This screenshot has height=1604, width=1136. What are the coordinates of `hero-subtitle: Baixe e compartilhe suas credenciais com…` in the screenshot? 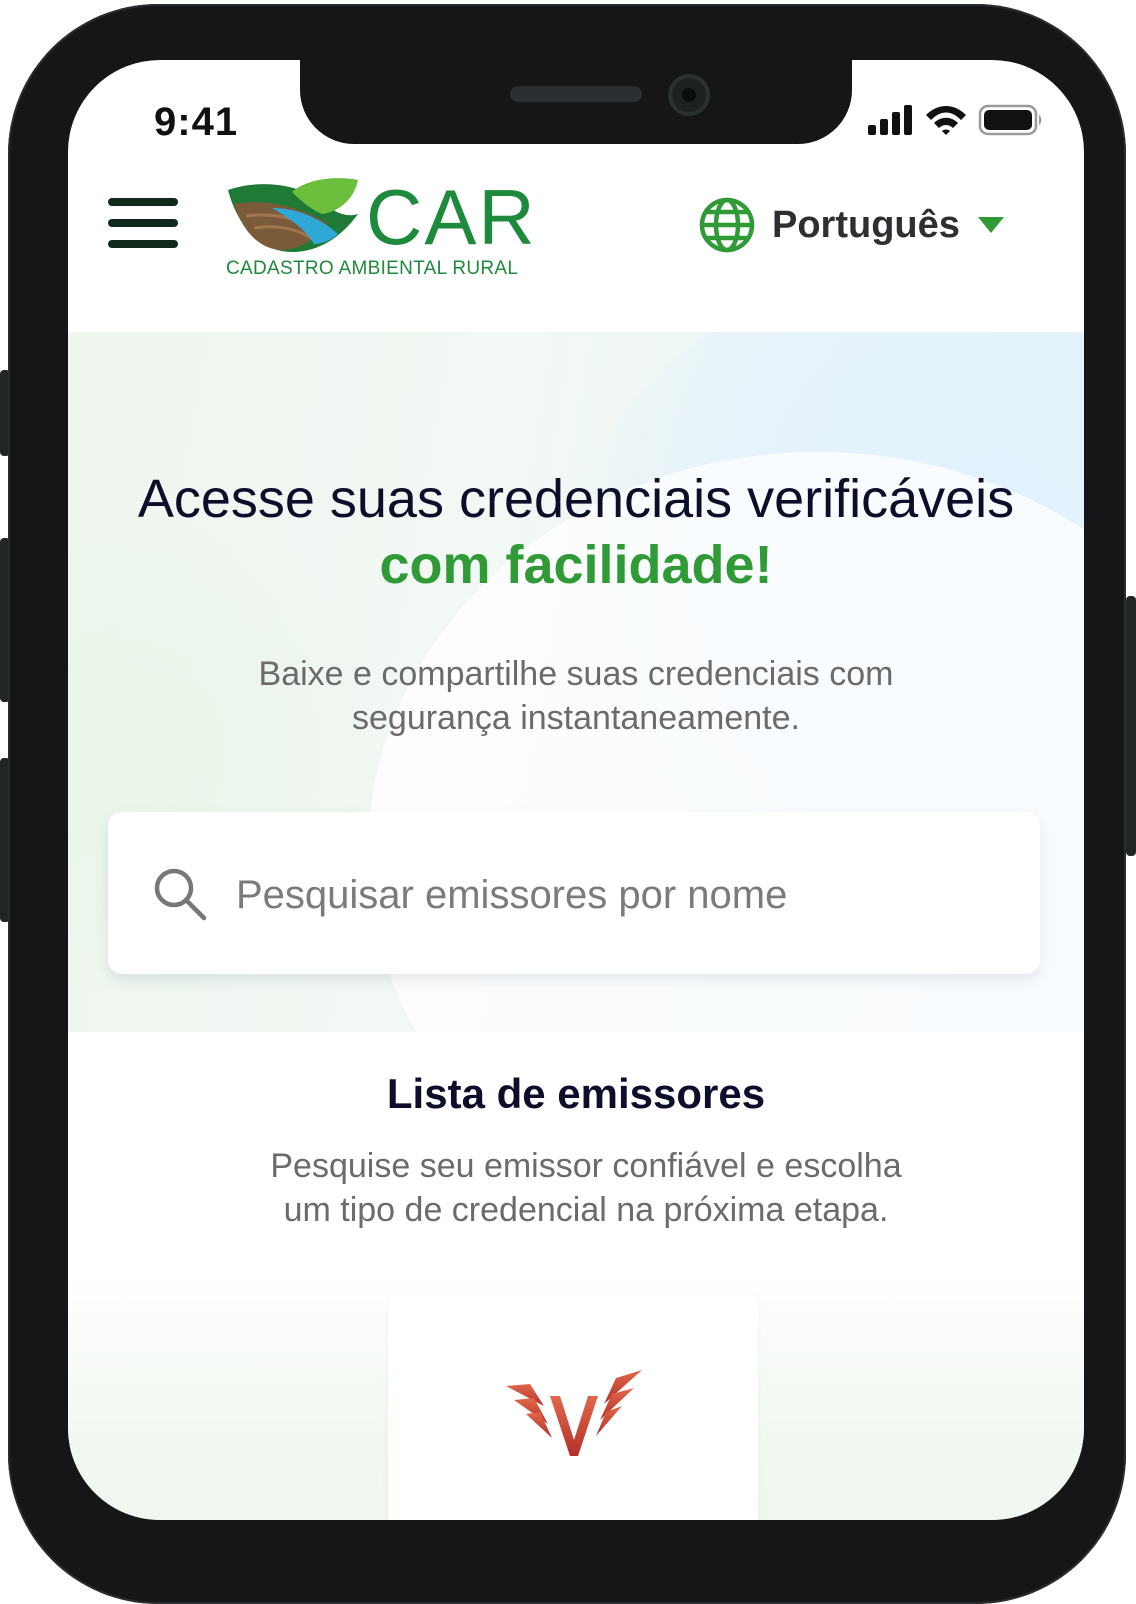 It's located at (576, 696).